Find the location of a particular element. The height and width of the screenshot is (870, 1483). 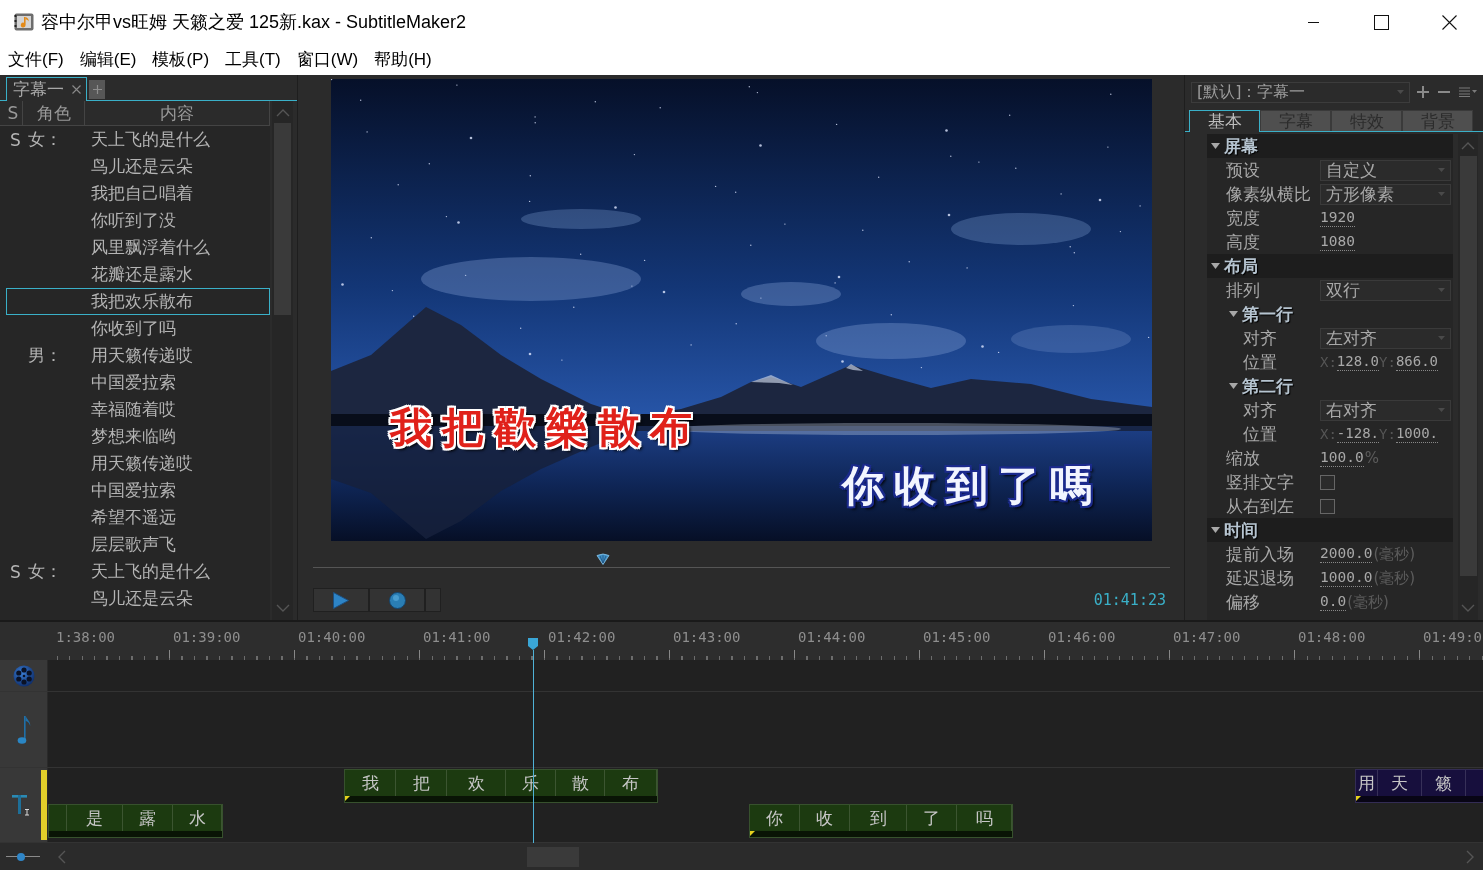

film-reel-icon is located at coordinates (23, 675).